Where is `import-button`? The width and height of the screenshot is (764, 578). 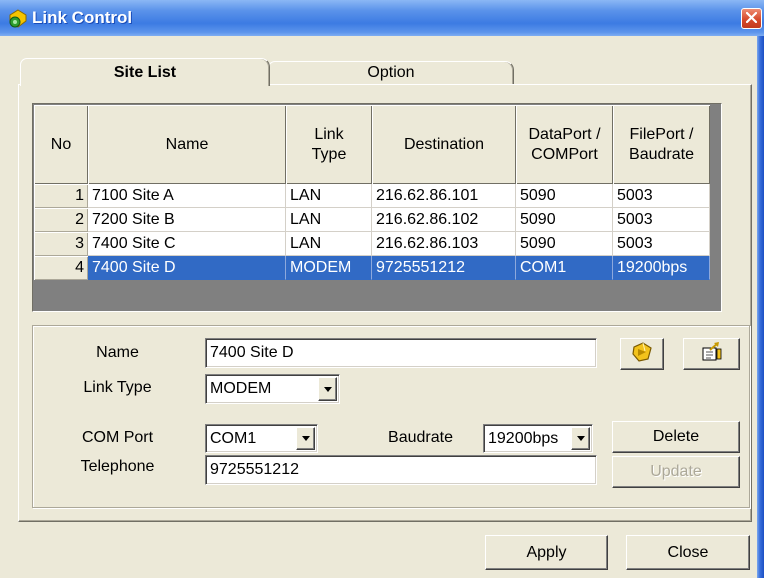
import-button is located at coordinates (711, 354).